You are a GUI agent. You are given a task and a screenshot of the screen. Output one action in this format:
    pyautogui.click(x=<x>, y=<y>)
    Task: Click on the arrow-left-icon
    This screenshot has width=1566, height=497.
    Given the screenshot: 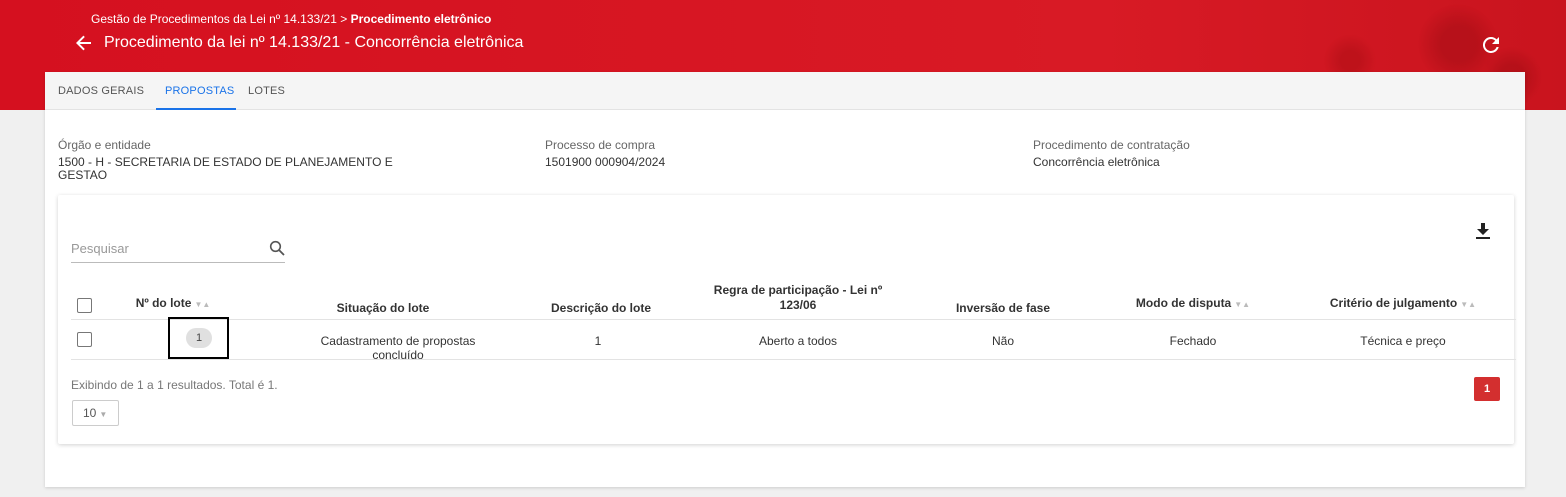 What is the action you would take?
    pyautogui.click(x=84, y=43)
    